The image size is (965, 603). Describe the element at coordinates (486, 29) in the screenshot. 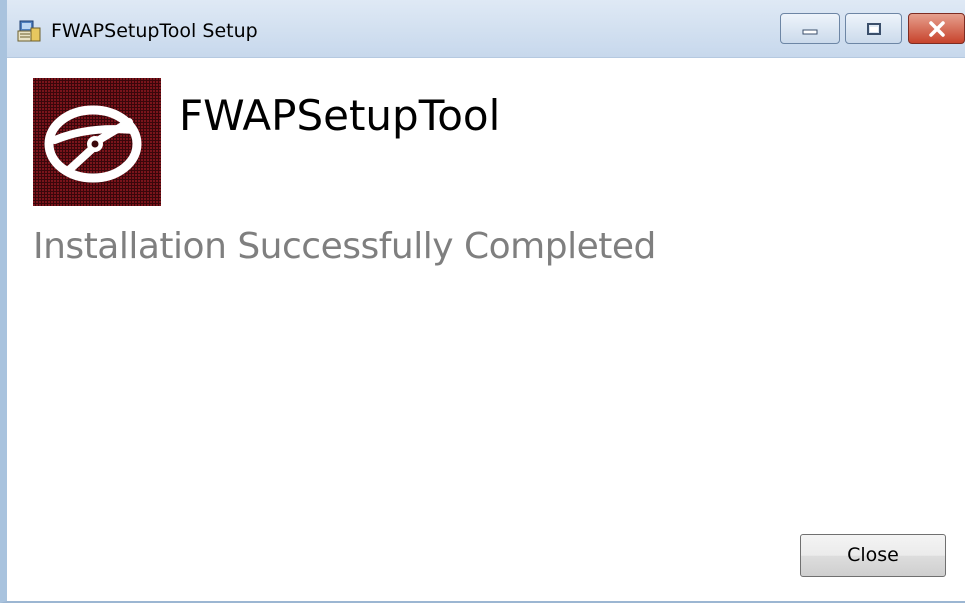

I see `title-bar: FWAPSetupTool Setup` at that location.